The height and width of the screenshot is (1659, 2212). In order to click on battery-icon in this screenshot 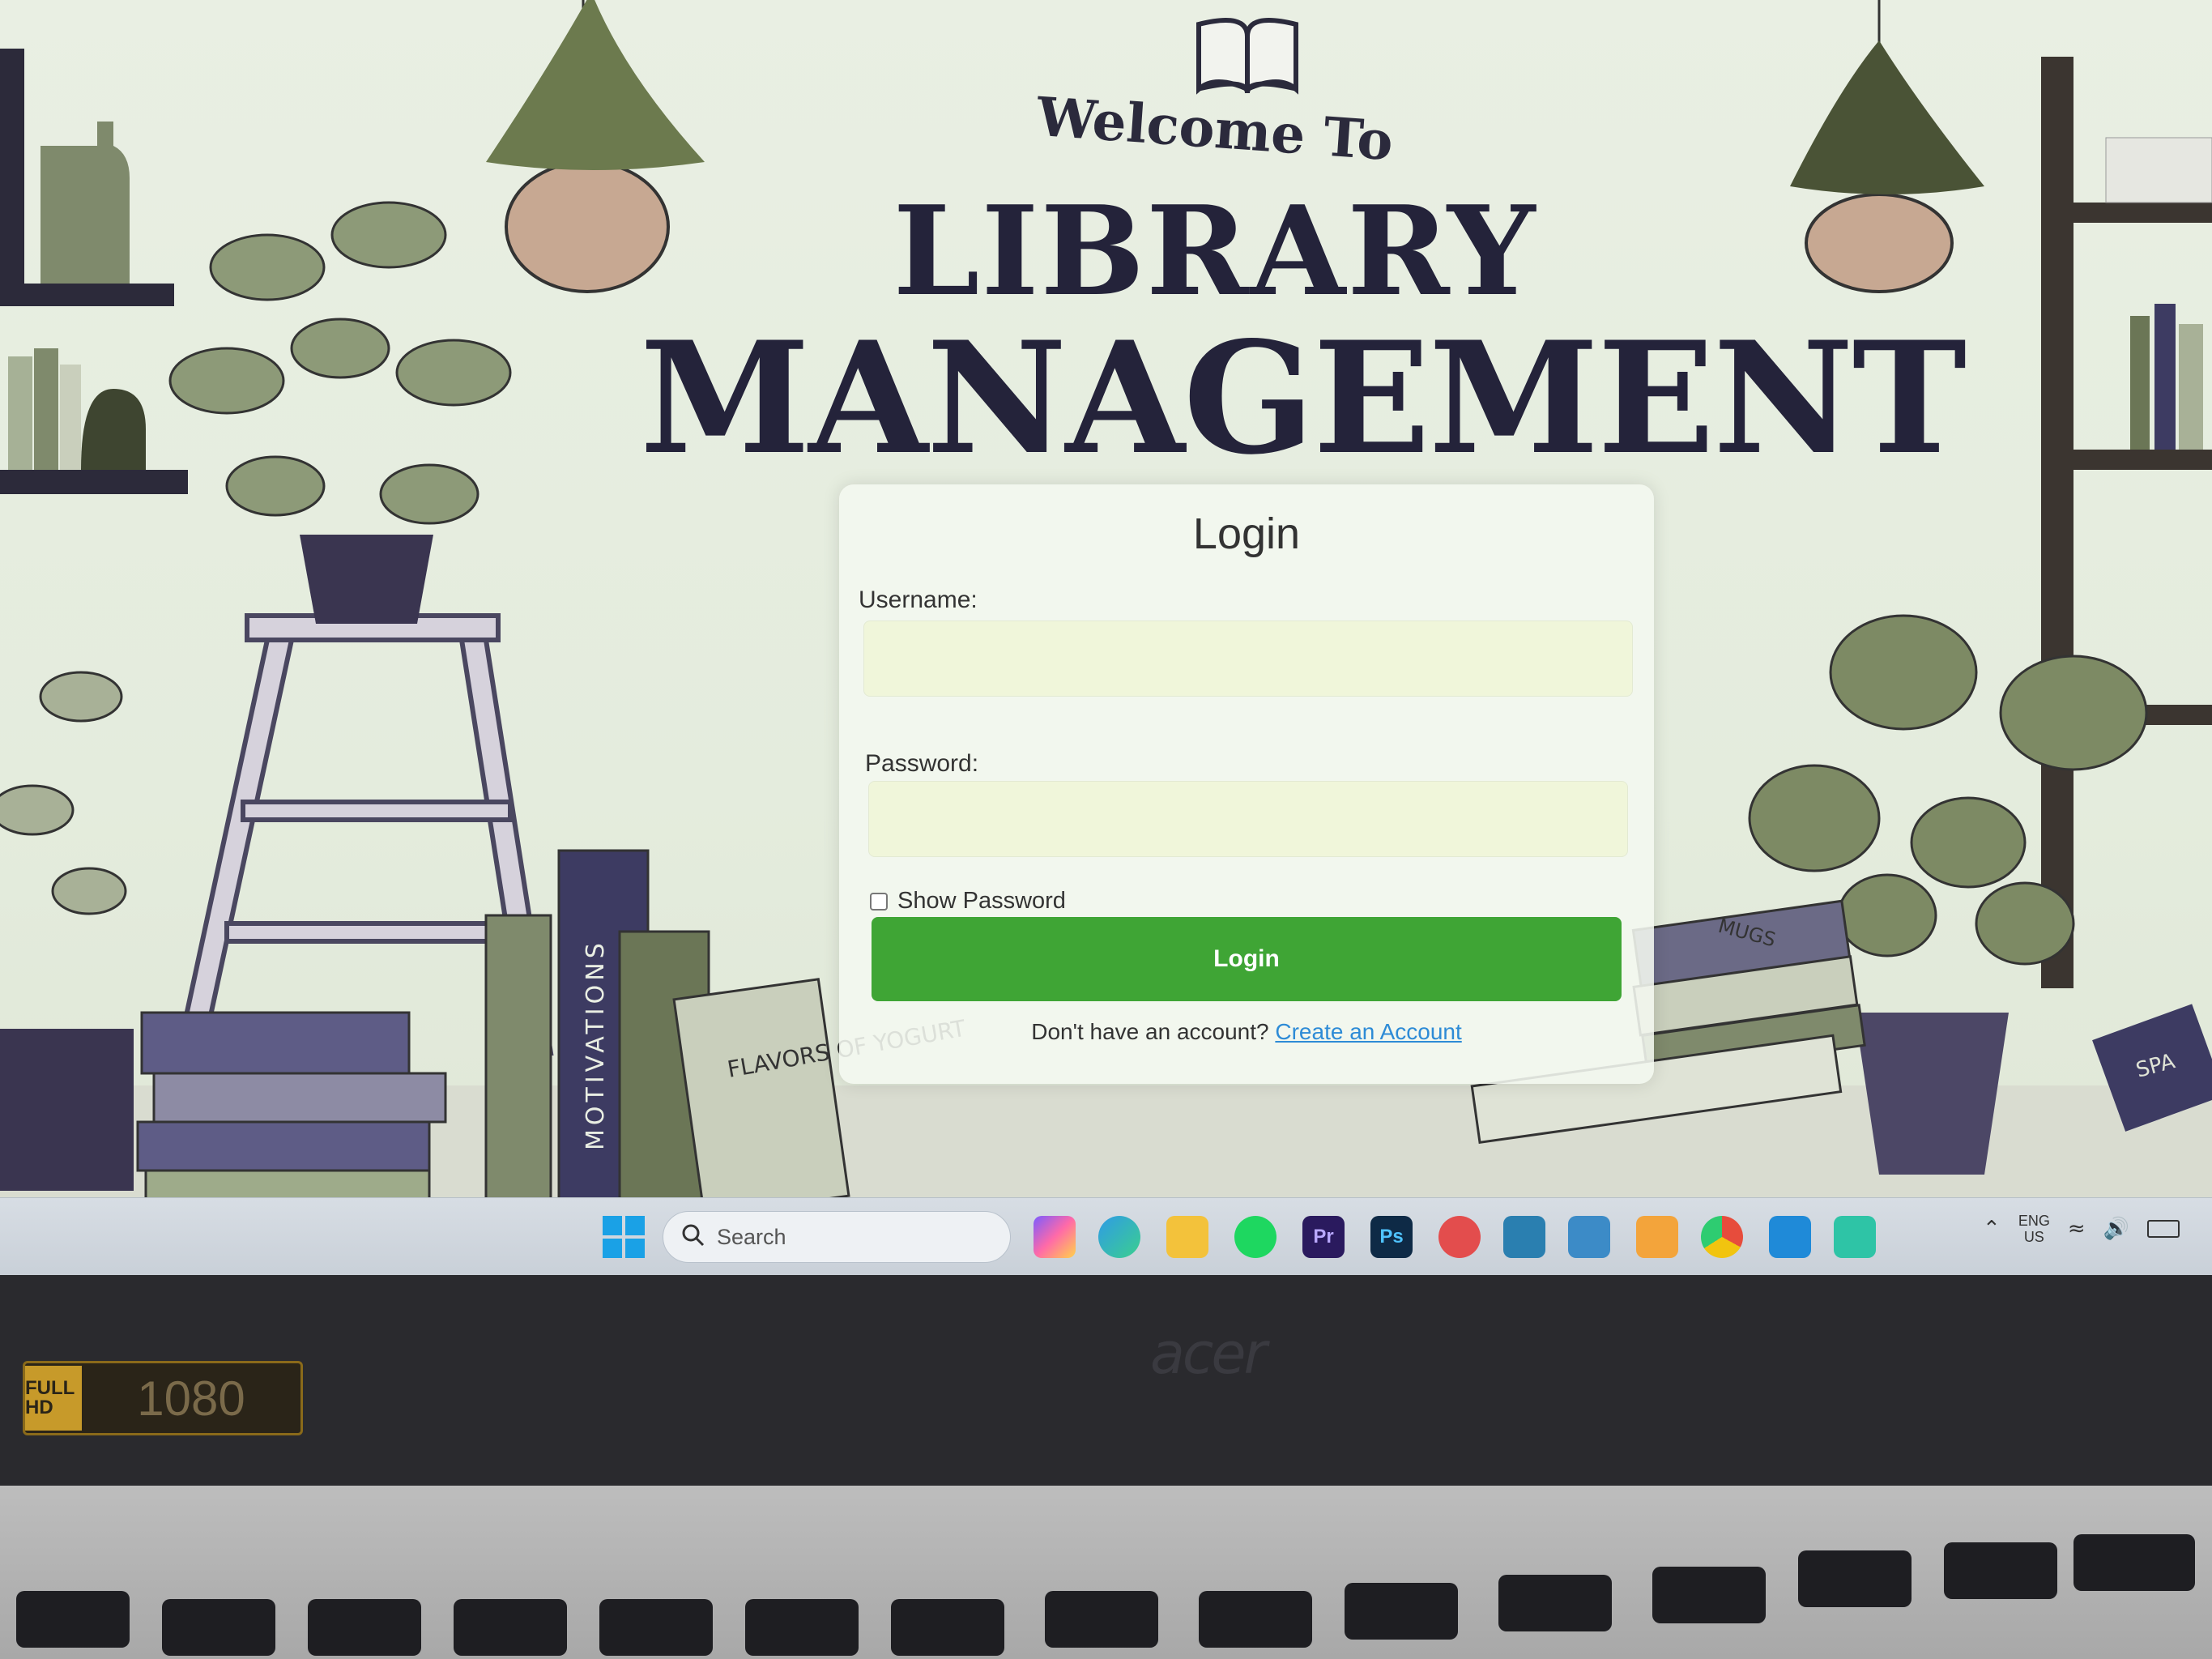, I will do `click(2163, 1229)`.